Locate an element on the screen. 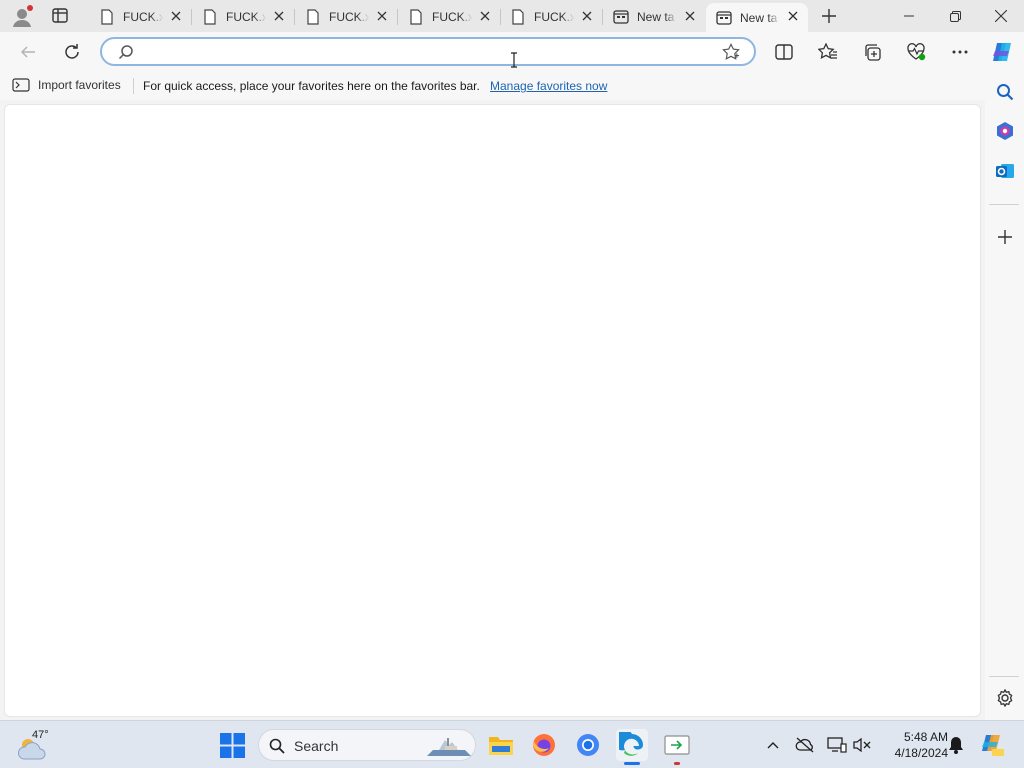 This screenshot has width=1024, height=768. show-hidden-icons-button is located at coordinates (773, 745).